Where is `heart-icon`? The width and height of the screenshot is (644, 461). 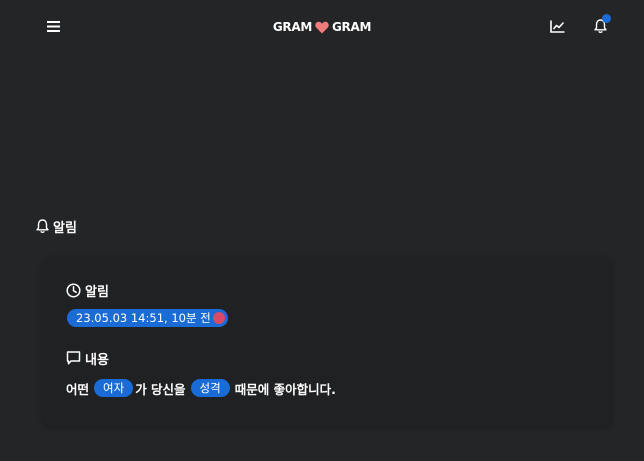
heart-icon is located at coordinates (322, 27).